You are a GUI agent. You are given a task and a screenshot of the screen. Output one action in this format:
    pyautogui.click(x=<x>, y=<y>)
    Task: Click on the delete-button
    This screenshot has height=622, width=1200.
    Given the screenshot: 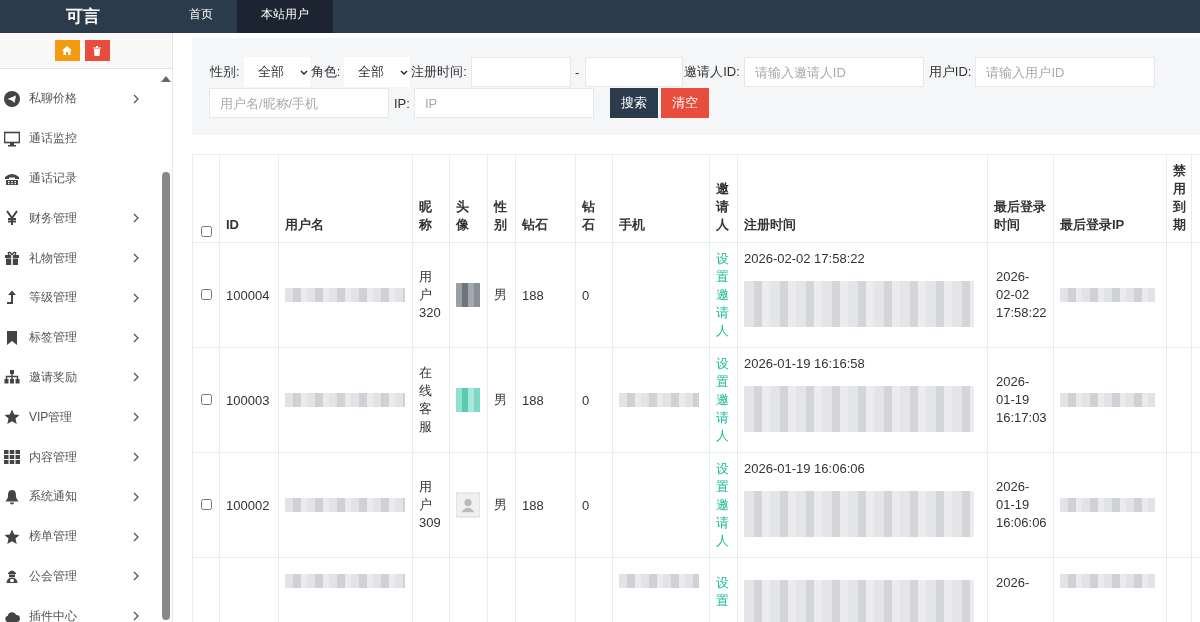 What is the action you would take?
    pyautogui.click(x=97, y=50)
    